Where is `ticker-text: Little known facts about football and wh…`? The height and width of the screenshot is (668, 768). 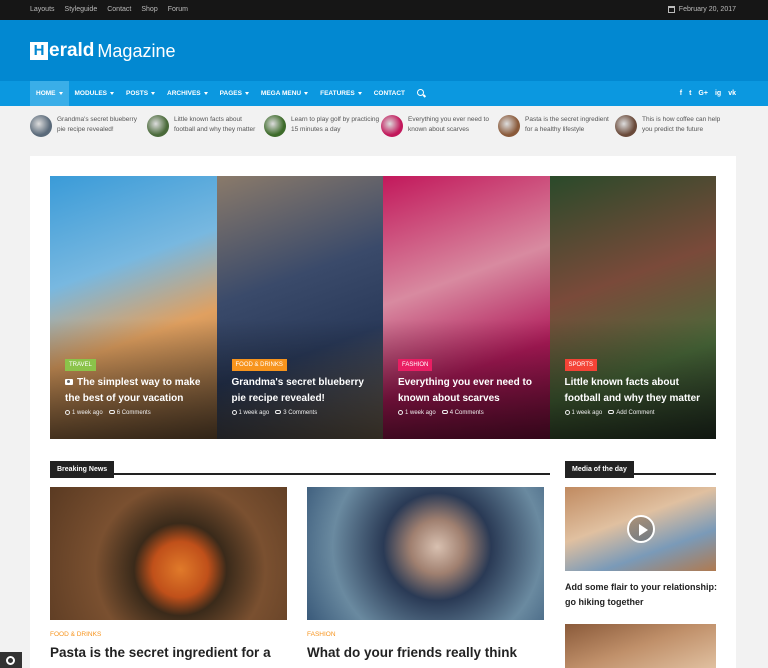
ticker-text: Little known facts about football and wh… is located at coordinates (219, 125).